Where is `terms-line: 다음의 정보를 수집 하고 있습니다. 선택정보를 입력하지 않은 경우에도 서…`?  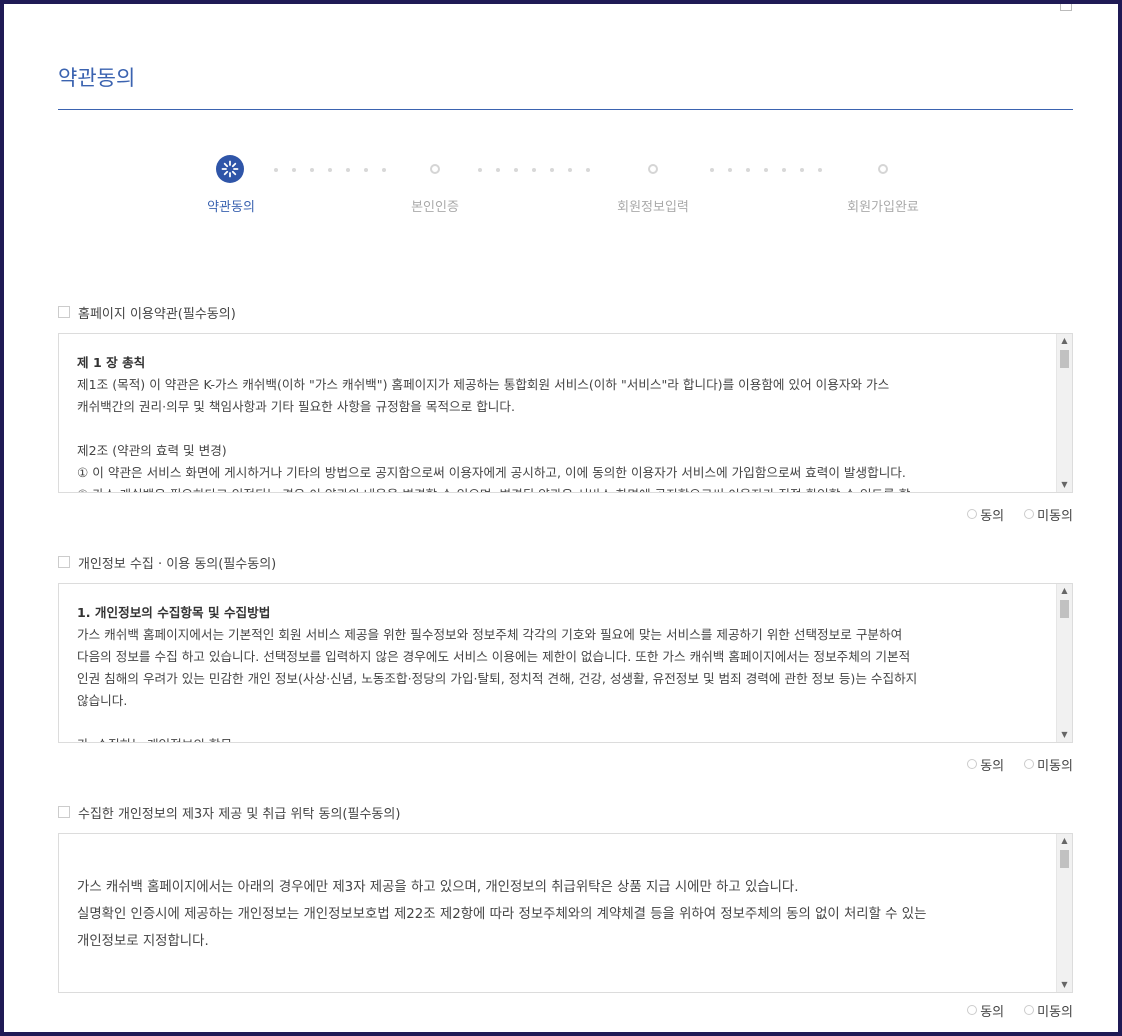
terms-line: 다음의 정보를 수집 하고 있습니다. 선택정보를 입력하지 않은 경우에도 서… is located at coordinates (494, 656).